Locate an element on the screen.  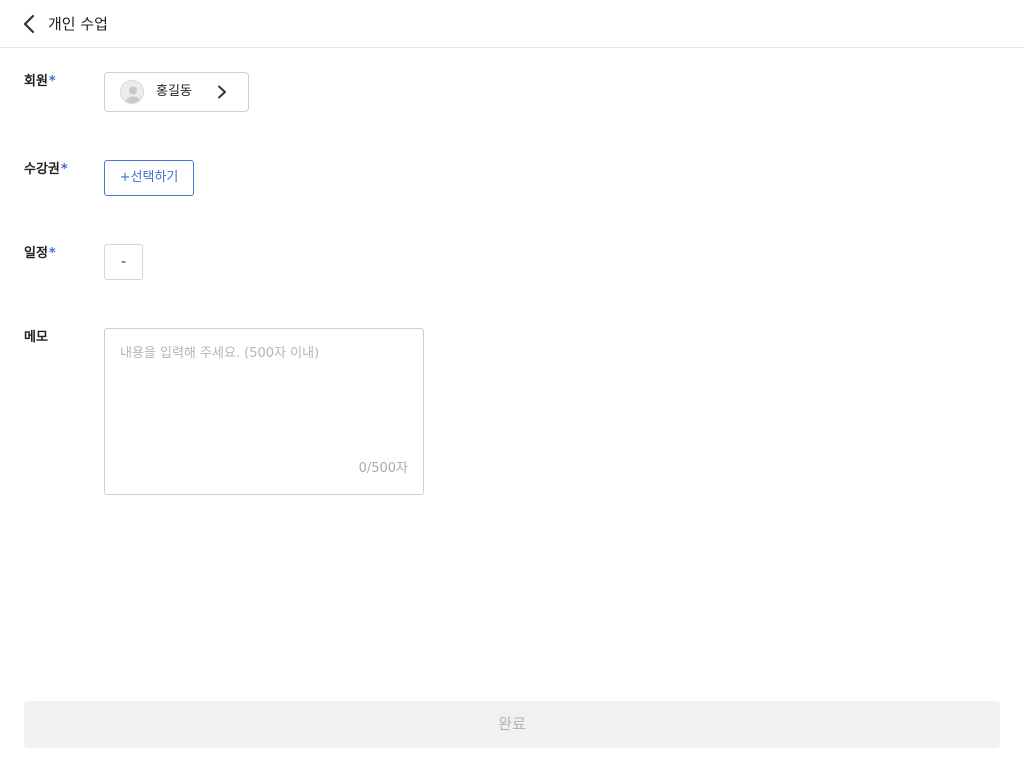
schedule-label: 일정* is located at coordinates (40, 254).